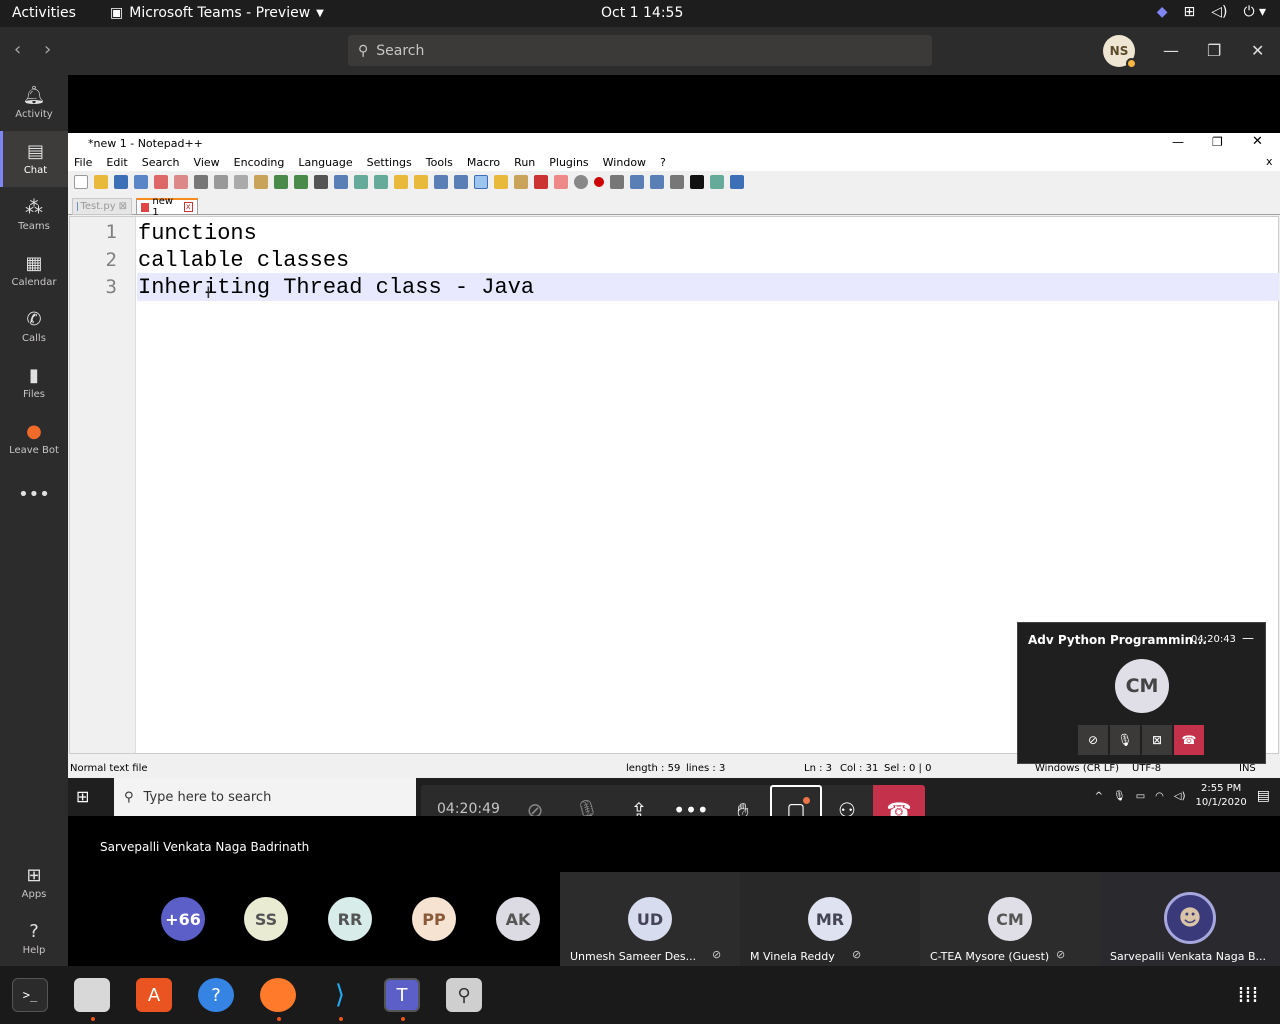 The width and height of the screenshot is (1280, 1024). Describe the element at coordinates (1125, 740) in the screenshot. I see `mini-mic-button: 🎙︎` at that location.